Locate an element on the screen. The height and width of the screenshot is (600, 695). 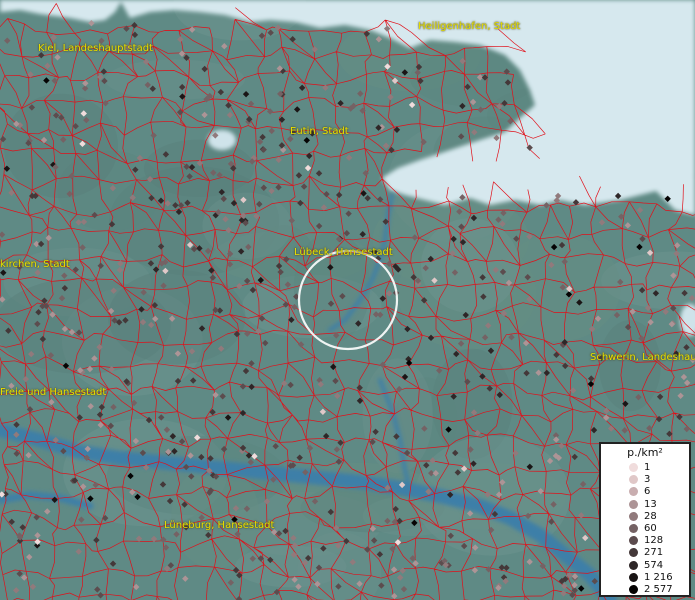
legend-label: 271 is located at coordinates (654, 553).